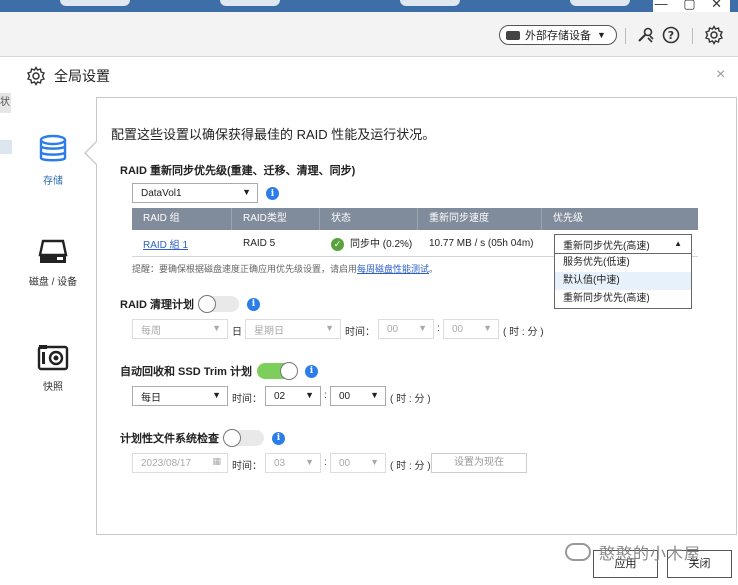  What do you see at coordinates (280, 463) in the screenshot?
I see `fscheck-hour-value: 03` at bounding box center [280, 463].